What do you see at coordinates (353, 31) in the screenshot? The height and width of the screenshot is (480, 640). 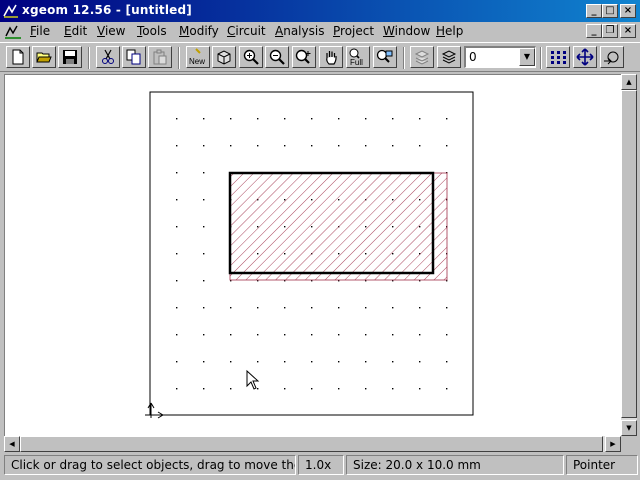 I see `menu-project: Project` at bounding box center [353, 31].